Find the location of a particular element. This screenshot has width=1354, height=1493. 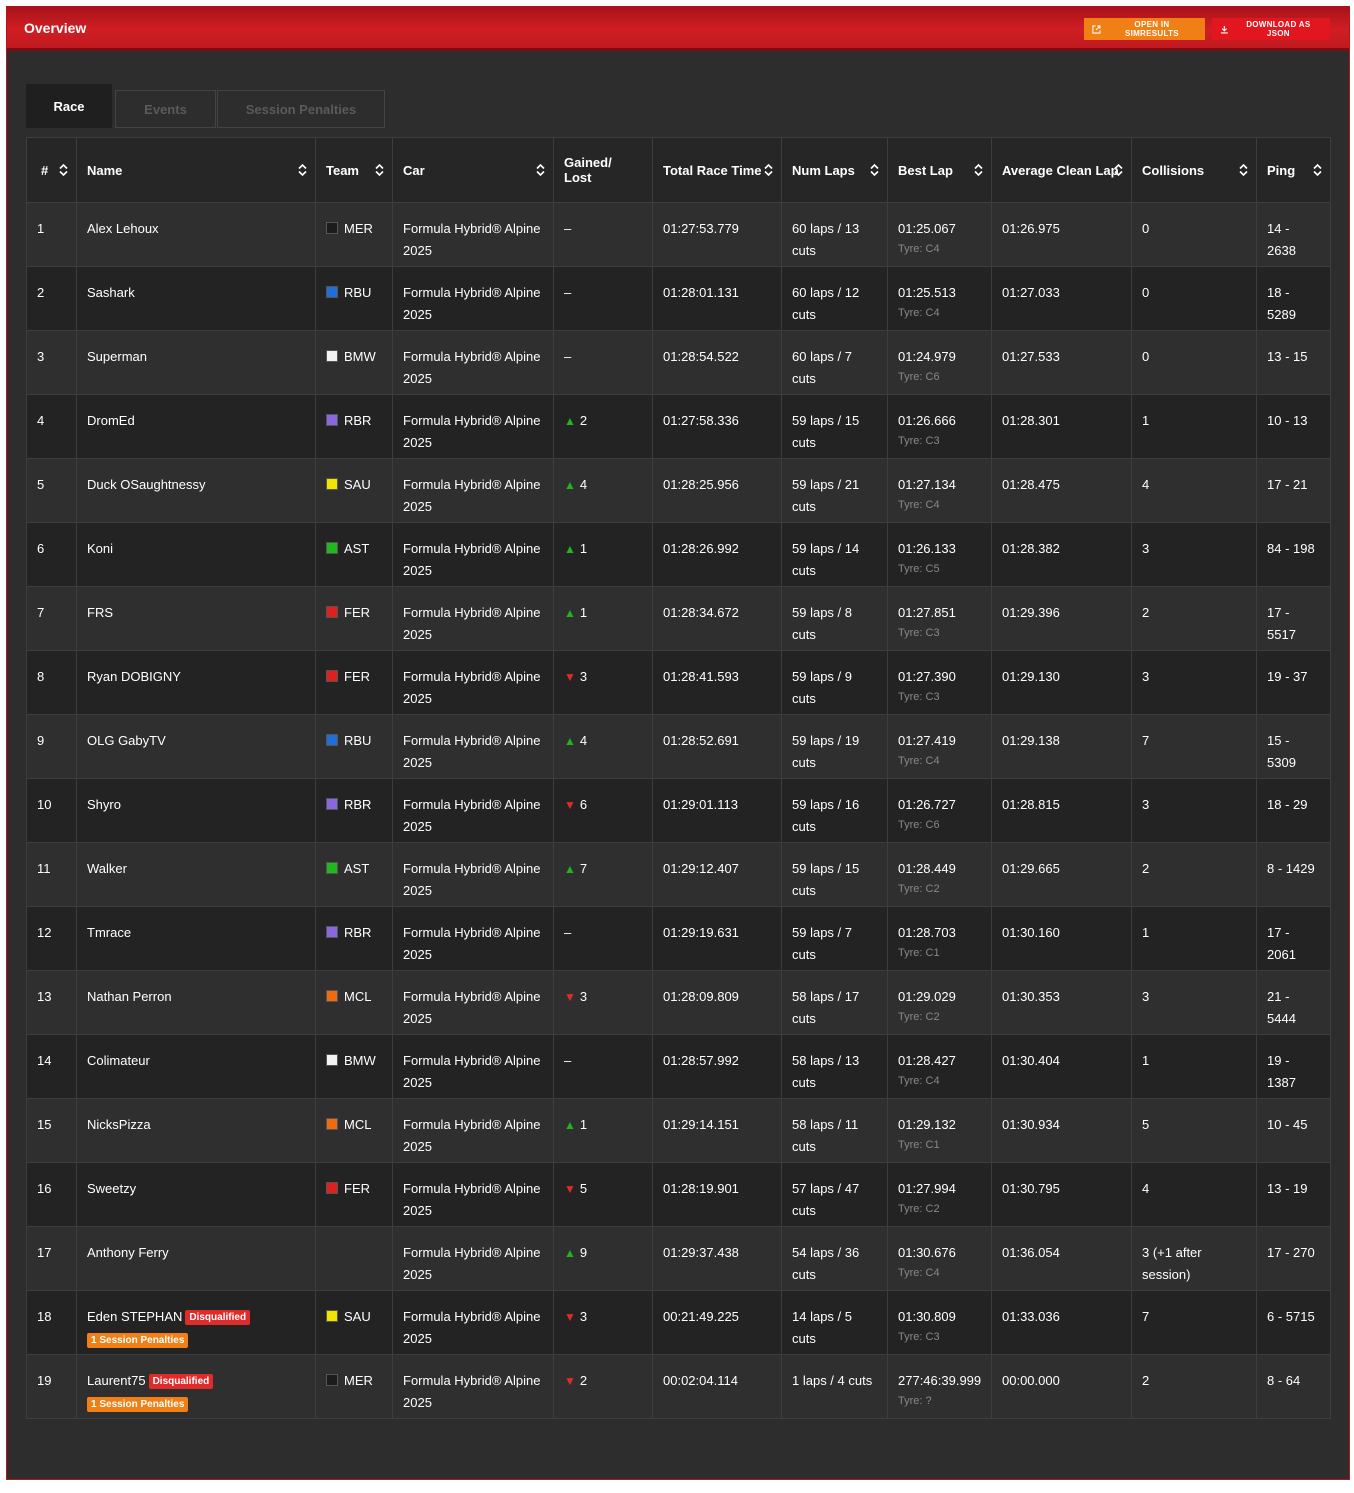

cell-gained-lost: – is located at coordinates (603, 938).